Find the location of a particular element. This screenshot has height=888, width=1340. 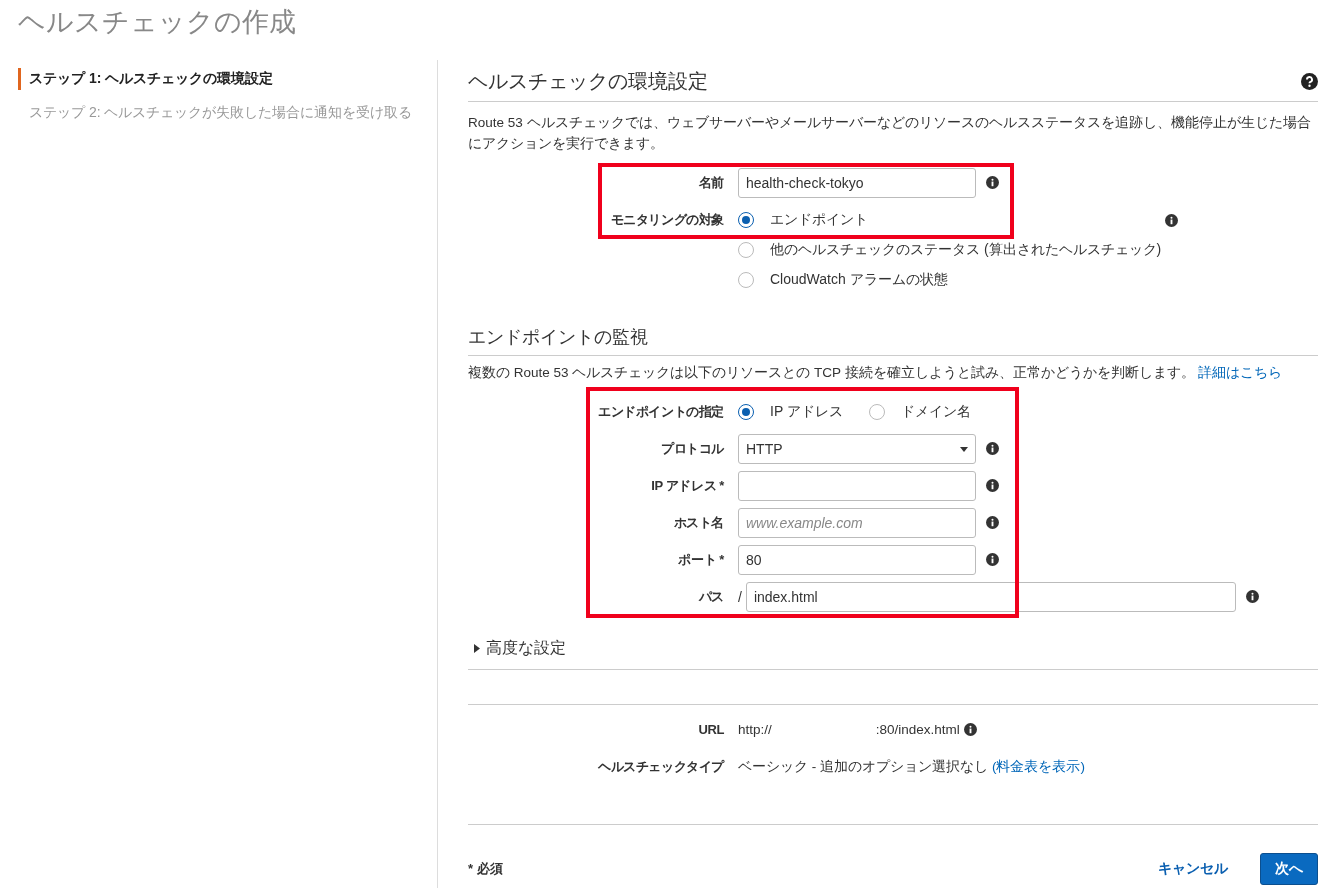

caret-icon is located at coordinates (964, 449).